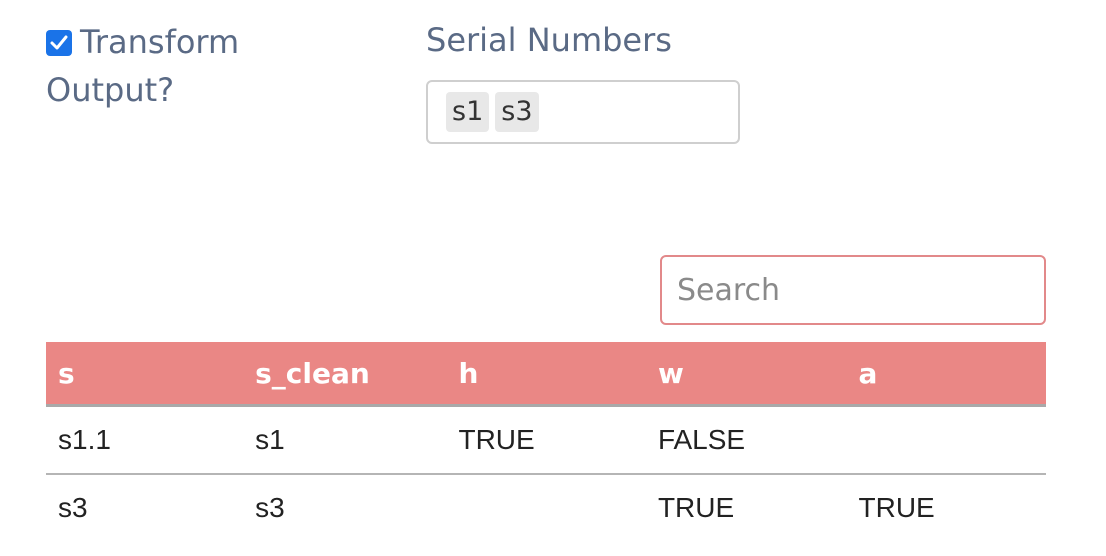 The height and width of the screenshot is (556, 1106). I want to click on column-header-s-clean: s_clean, so click(345, 374).